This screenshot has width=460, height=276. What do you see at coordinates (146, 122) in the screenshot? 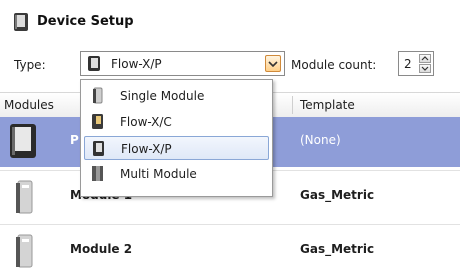
I see `option-label: Flow-X/C` at bounding box center [146, 122].